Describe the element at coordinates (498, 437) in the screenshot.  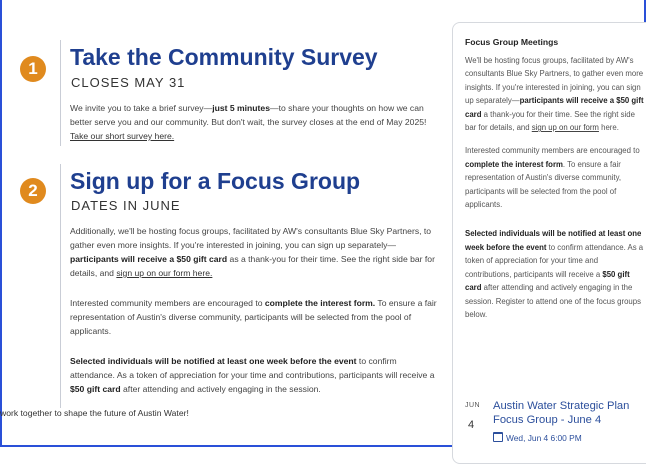
I see `calendar-icon` at that location.